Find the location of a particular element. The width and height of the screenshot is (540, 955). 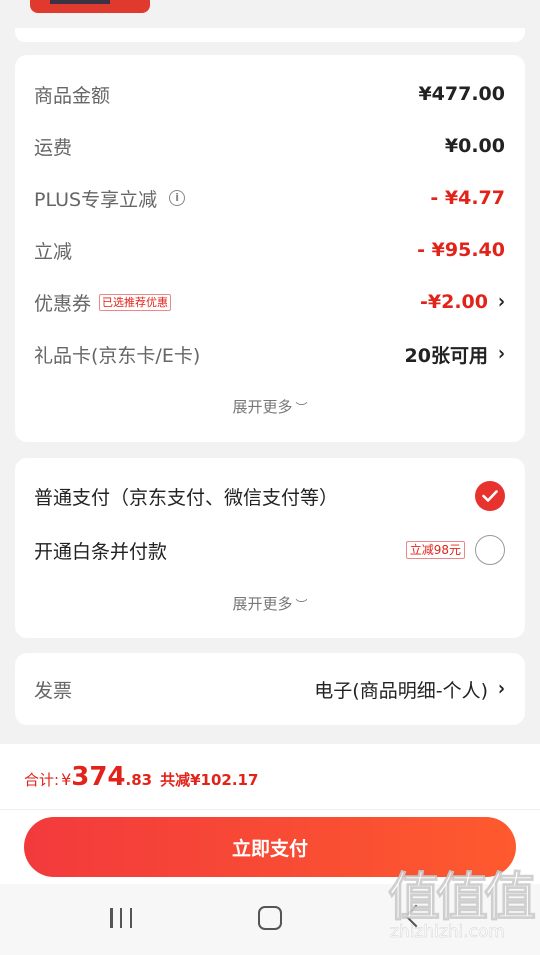

goods-amount-row: 商品金额 ¥477.00 is located at coordinates (269, 94).